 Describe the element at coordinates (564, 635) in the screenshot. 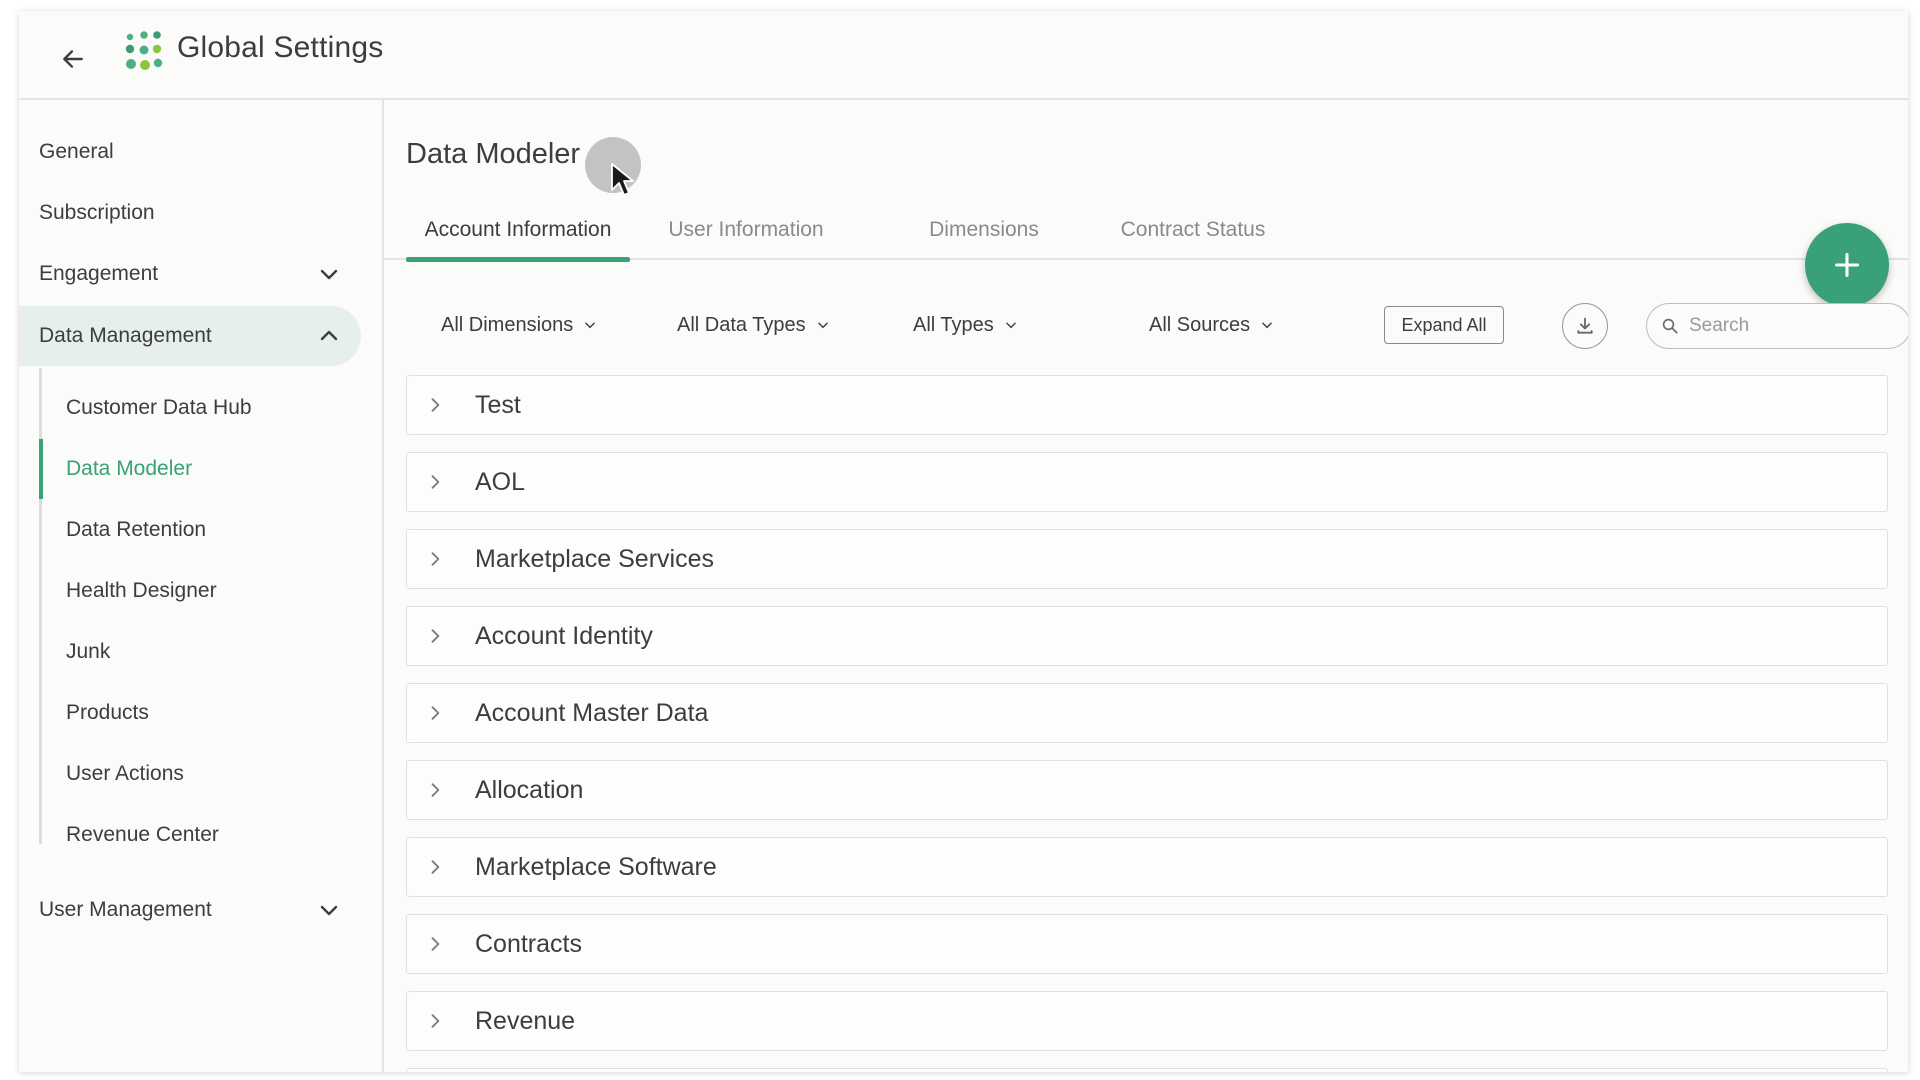

I see `group-label: Account Identity` at that location.